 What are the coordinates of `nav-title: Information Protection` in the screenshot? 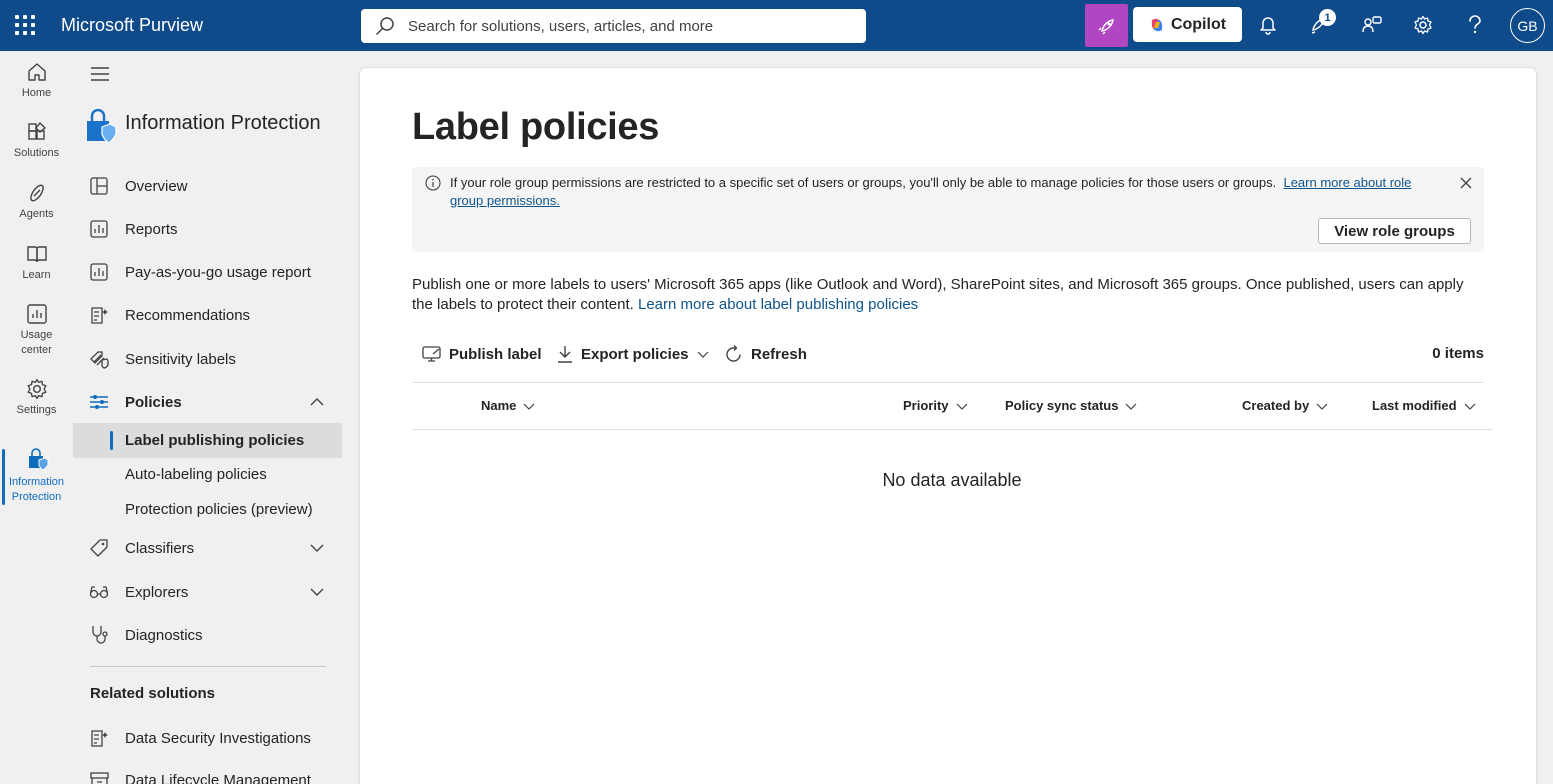 It's located at (223, 123).